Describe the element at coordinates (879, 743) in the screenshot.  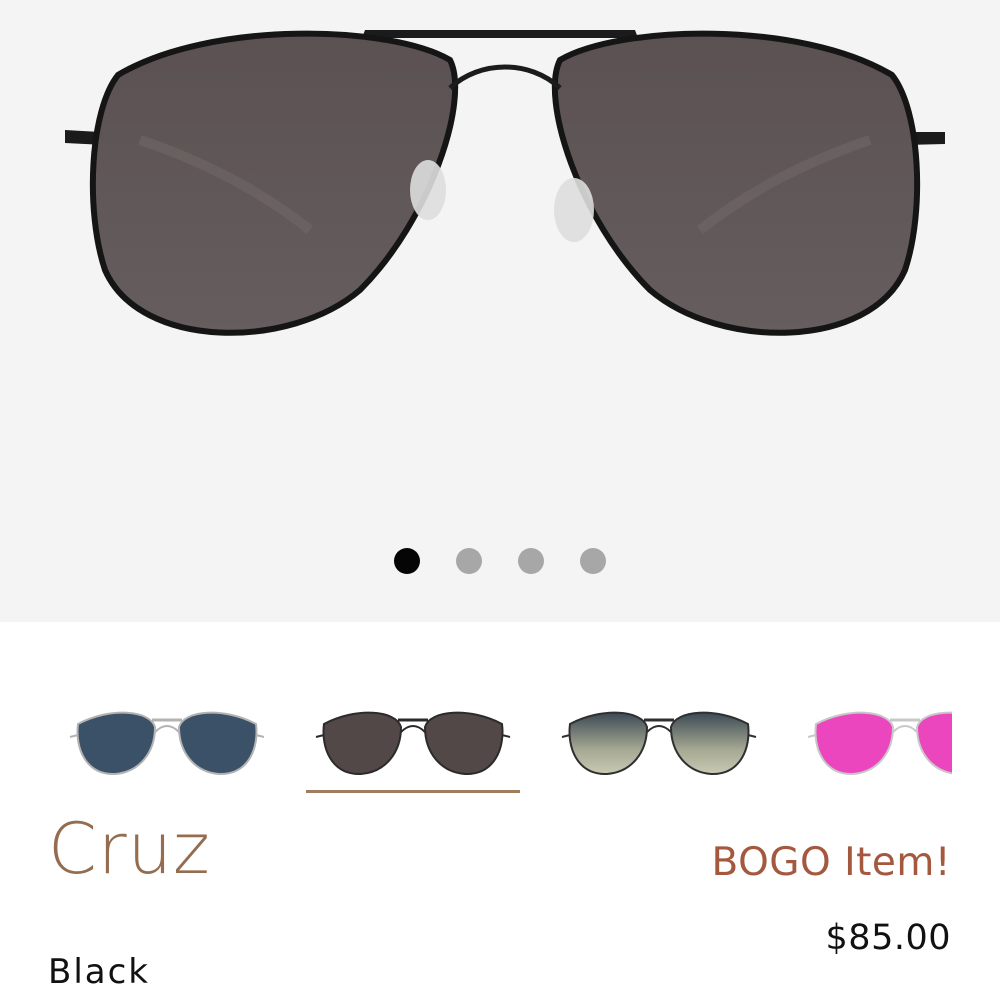
I see `variant-pink-image` at that location.